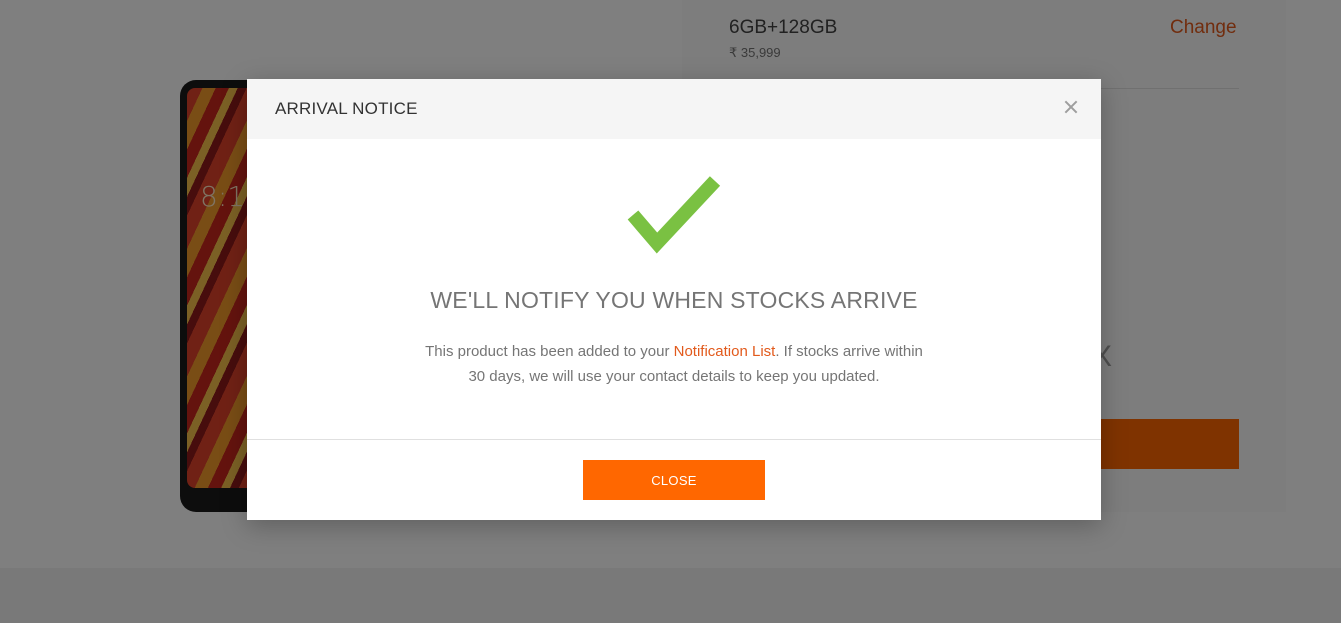  What do you see at coordinates (549, 351) in the screenshot?
I see `message-text-before: This product has been added to your` at bounding box center [549, 351].